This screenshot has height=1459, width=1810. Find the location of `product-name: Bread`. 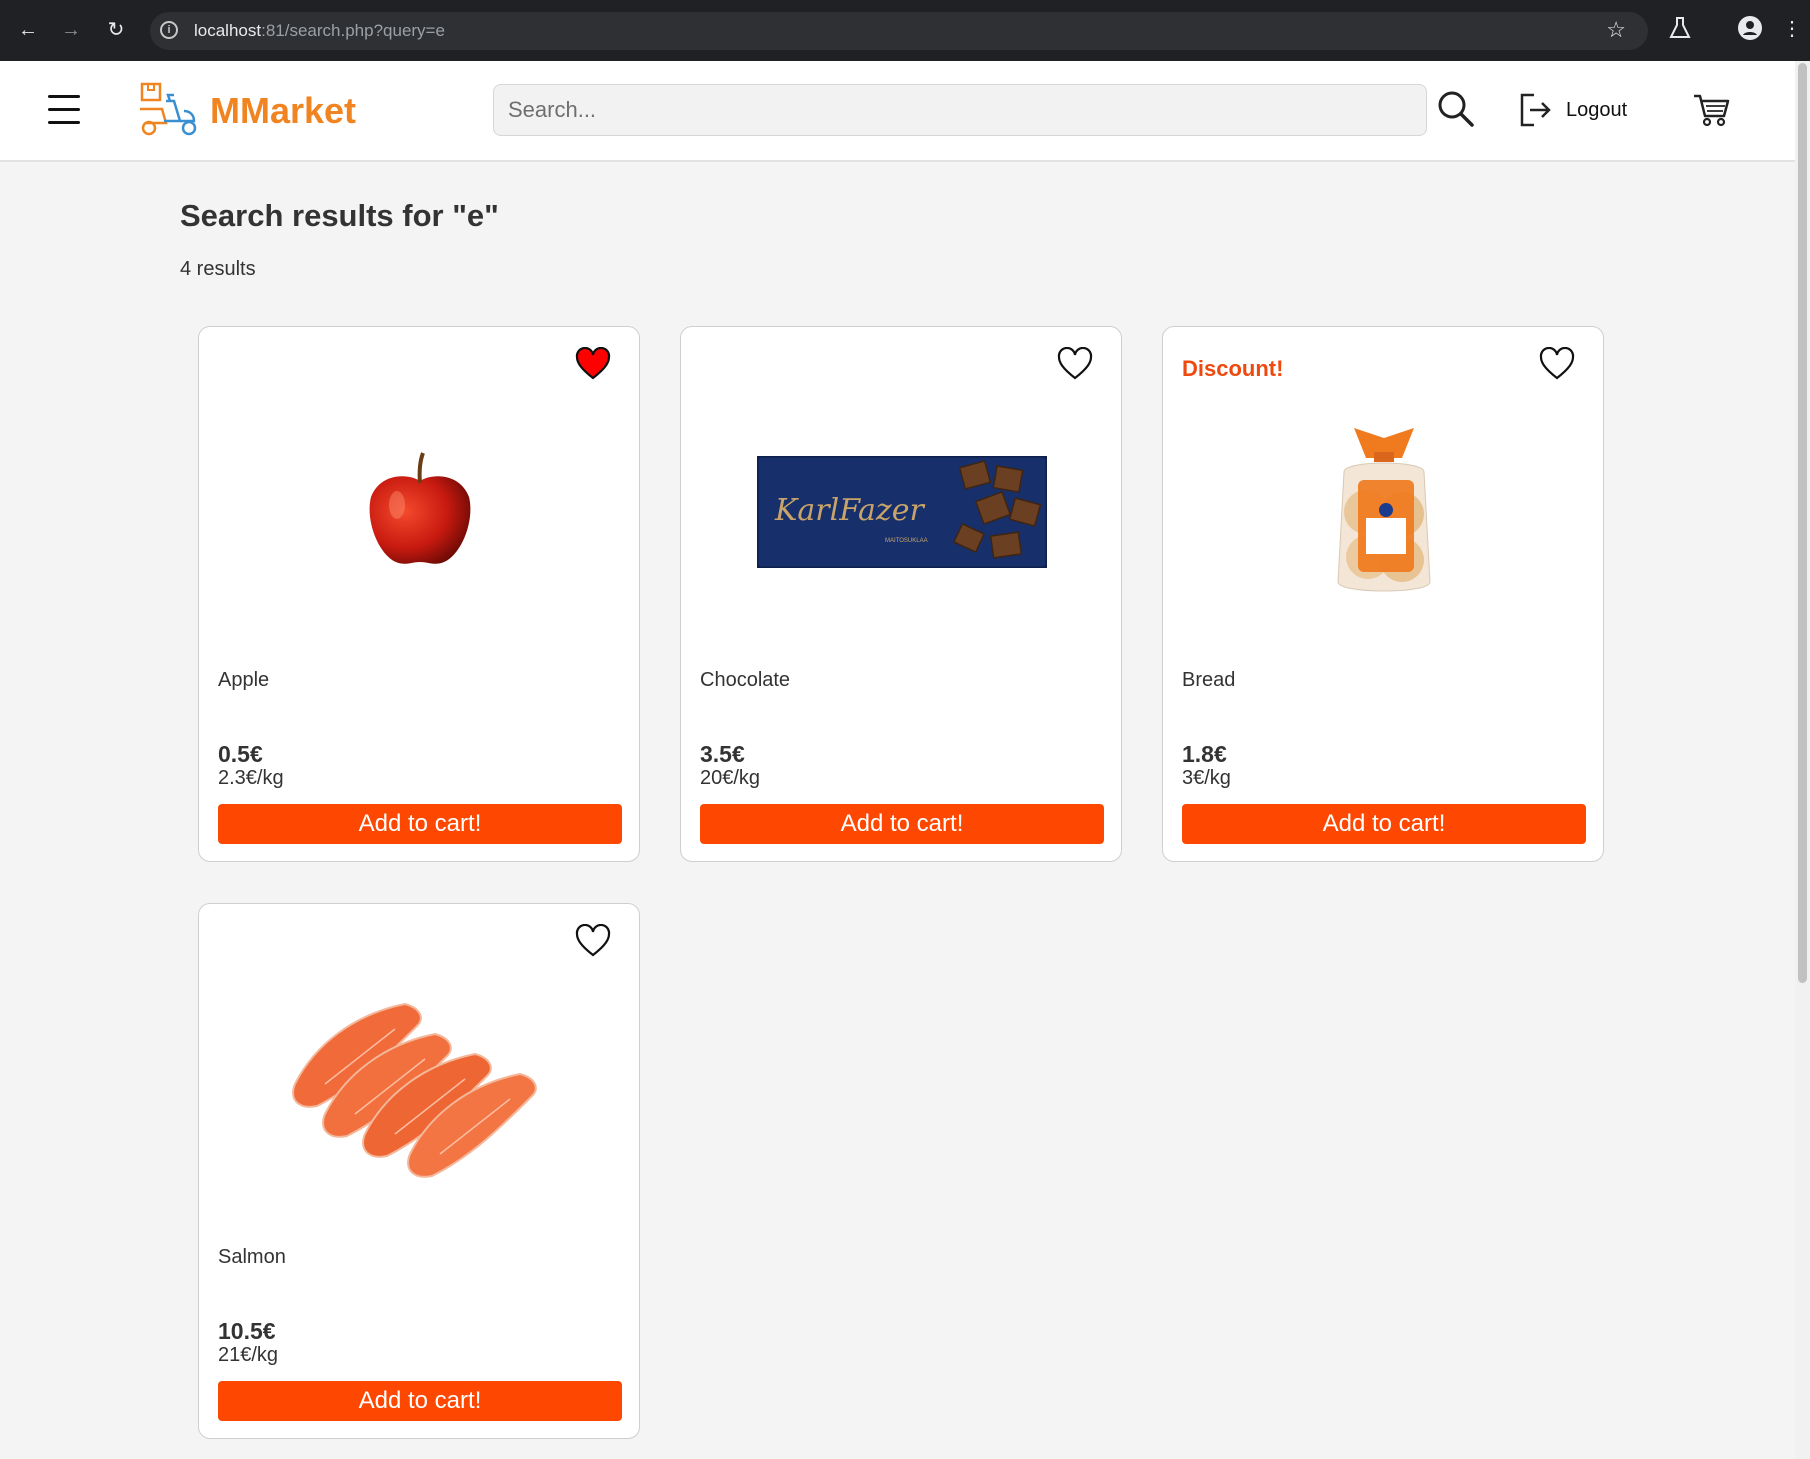

product-name: Bread is located at coordinates (1208, 680).